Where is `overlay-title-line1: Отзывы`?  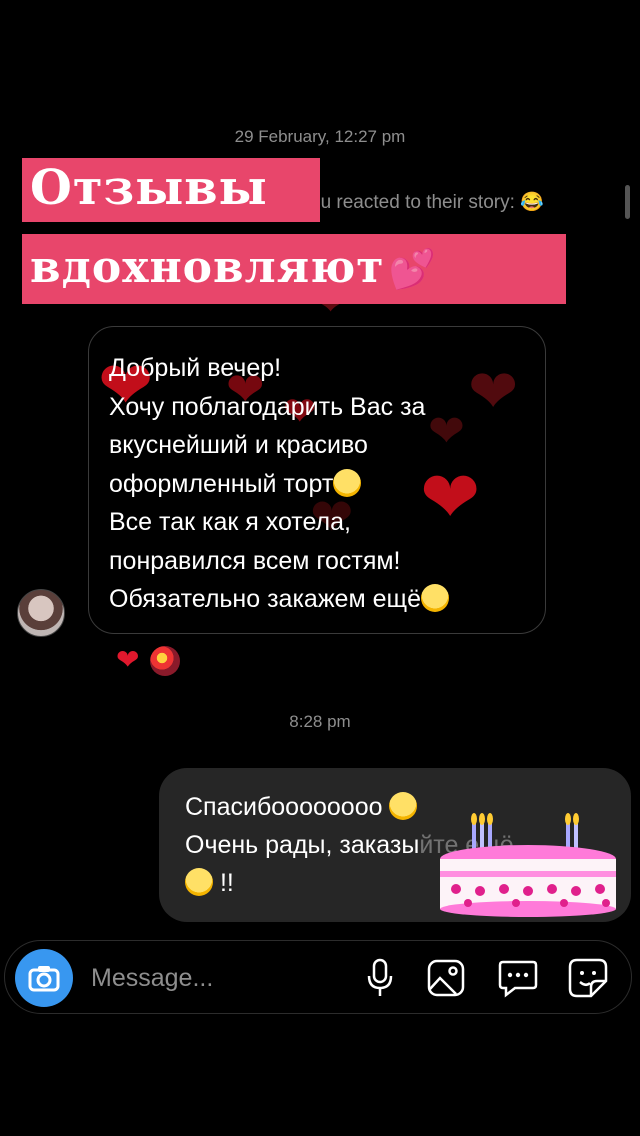
overlay-title-line1: Отзывы is located at coordinates (171, 190).